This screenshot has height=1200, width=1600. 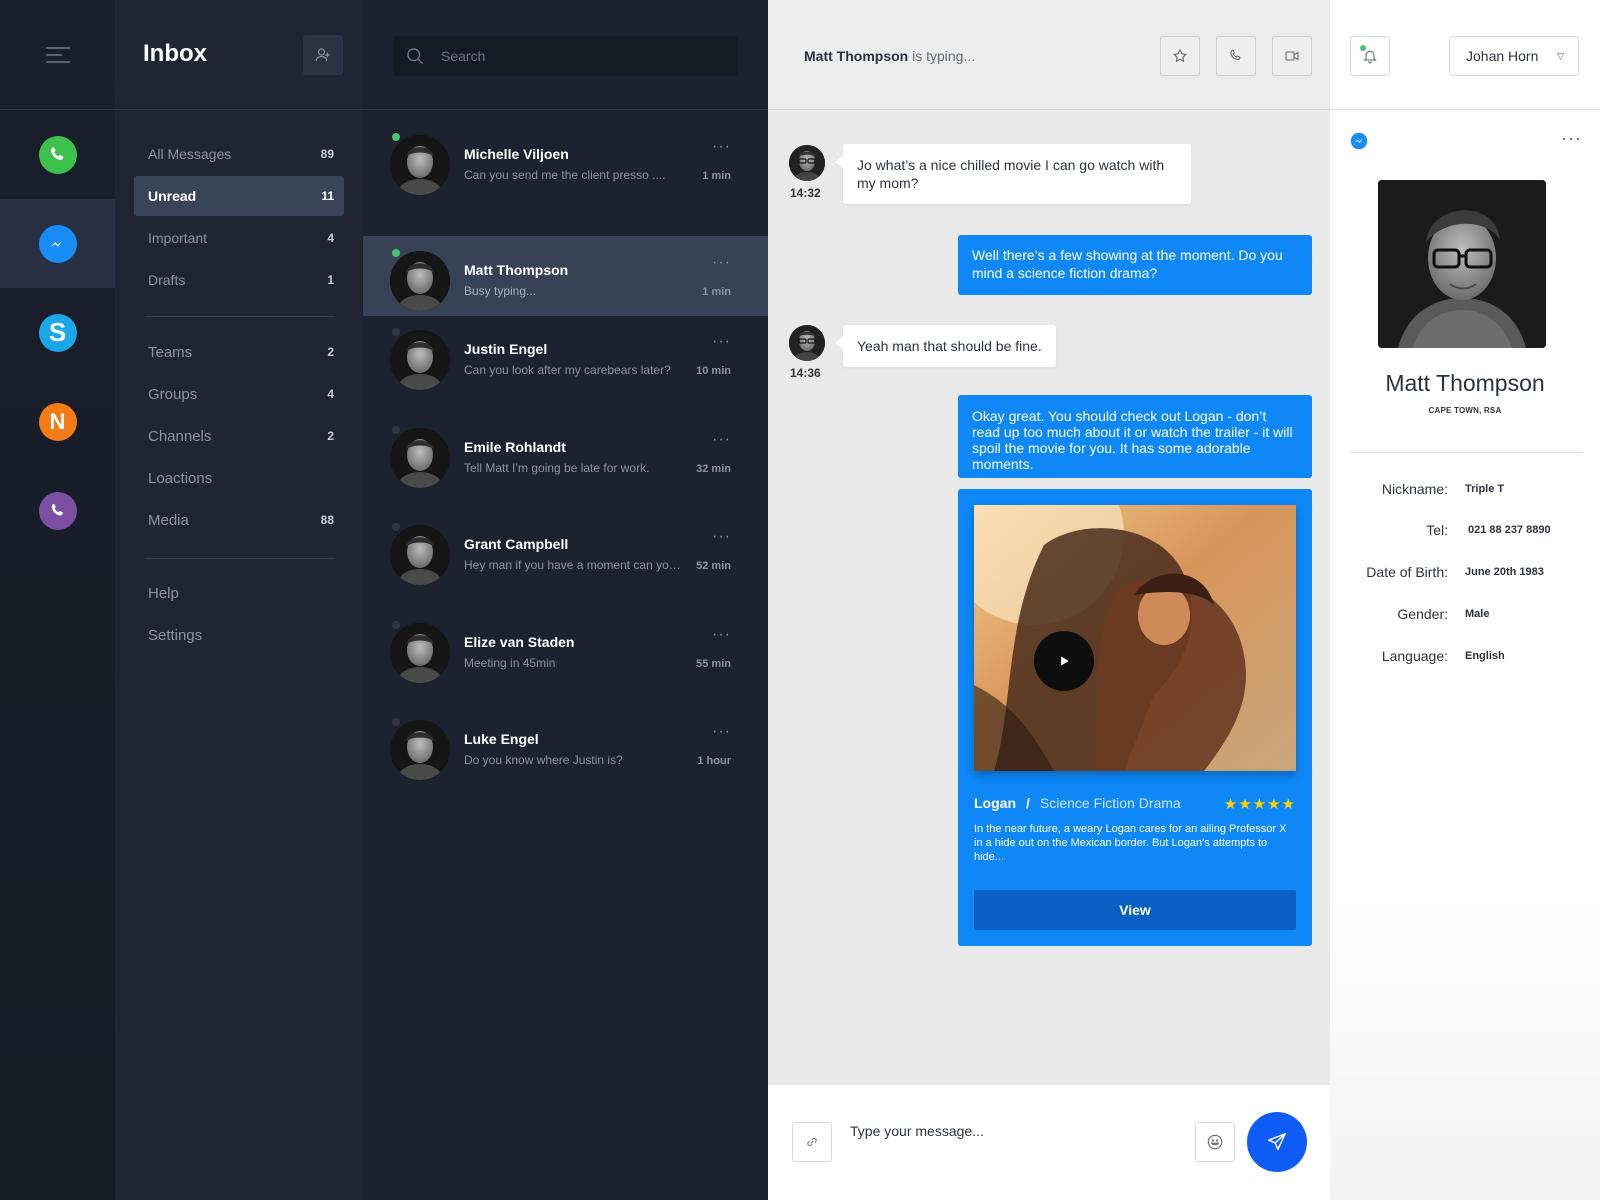 I want to click on help-link: Help, so click(x=239, y=593).